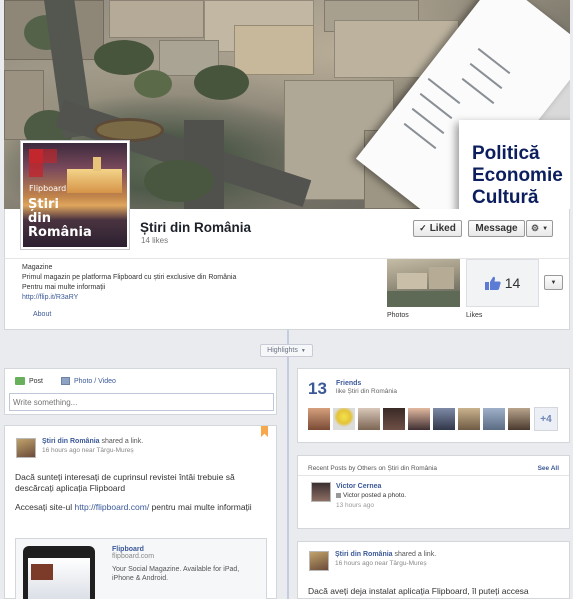 This screenshot has width=573, height=599. I want to click on profile-line-3: România, so click(60, 232).